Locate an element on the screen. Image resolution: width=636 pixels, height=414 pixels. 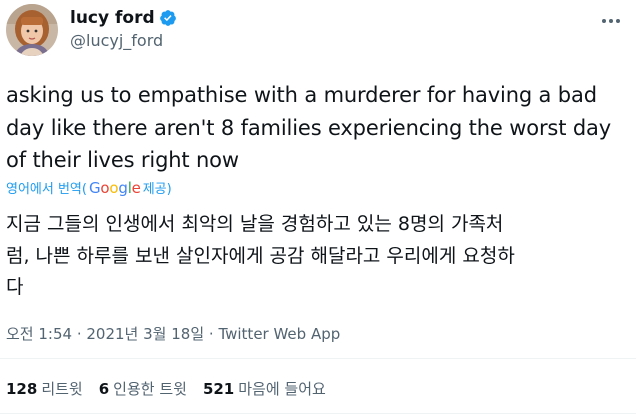
retweets-count: 128 is located at coordinates (22, 389).